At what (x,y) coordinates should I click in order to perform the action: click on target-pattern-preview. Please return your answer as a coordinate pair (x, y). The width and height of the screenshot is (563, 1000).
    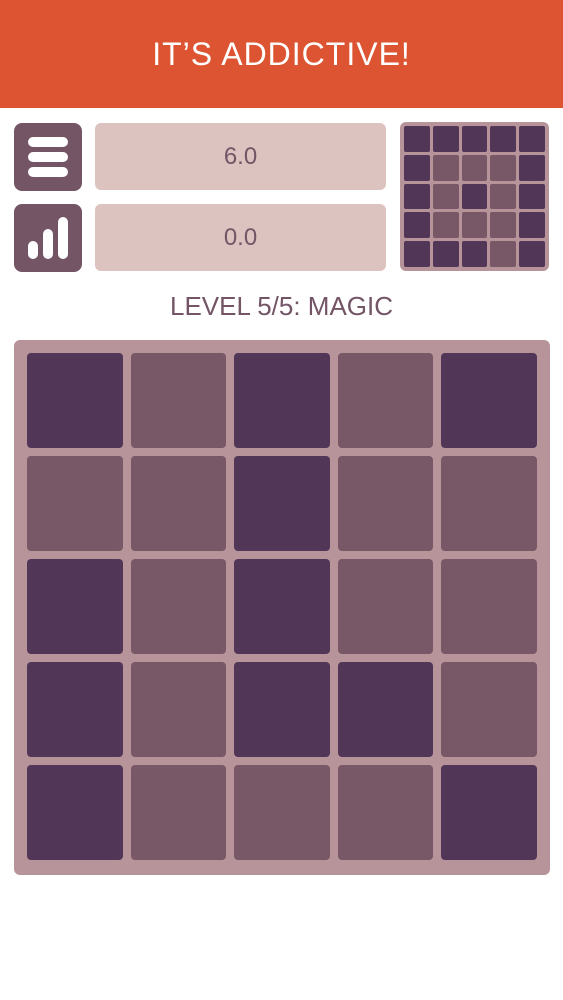
    Looking at the image, I should click on (474, 196).